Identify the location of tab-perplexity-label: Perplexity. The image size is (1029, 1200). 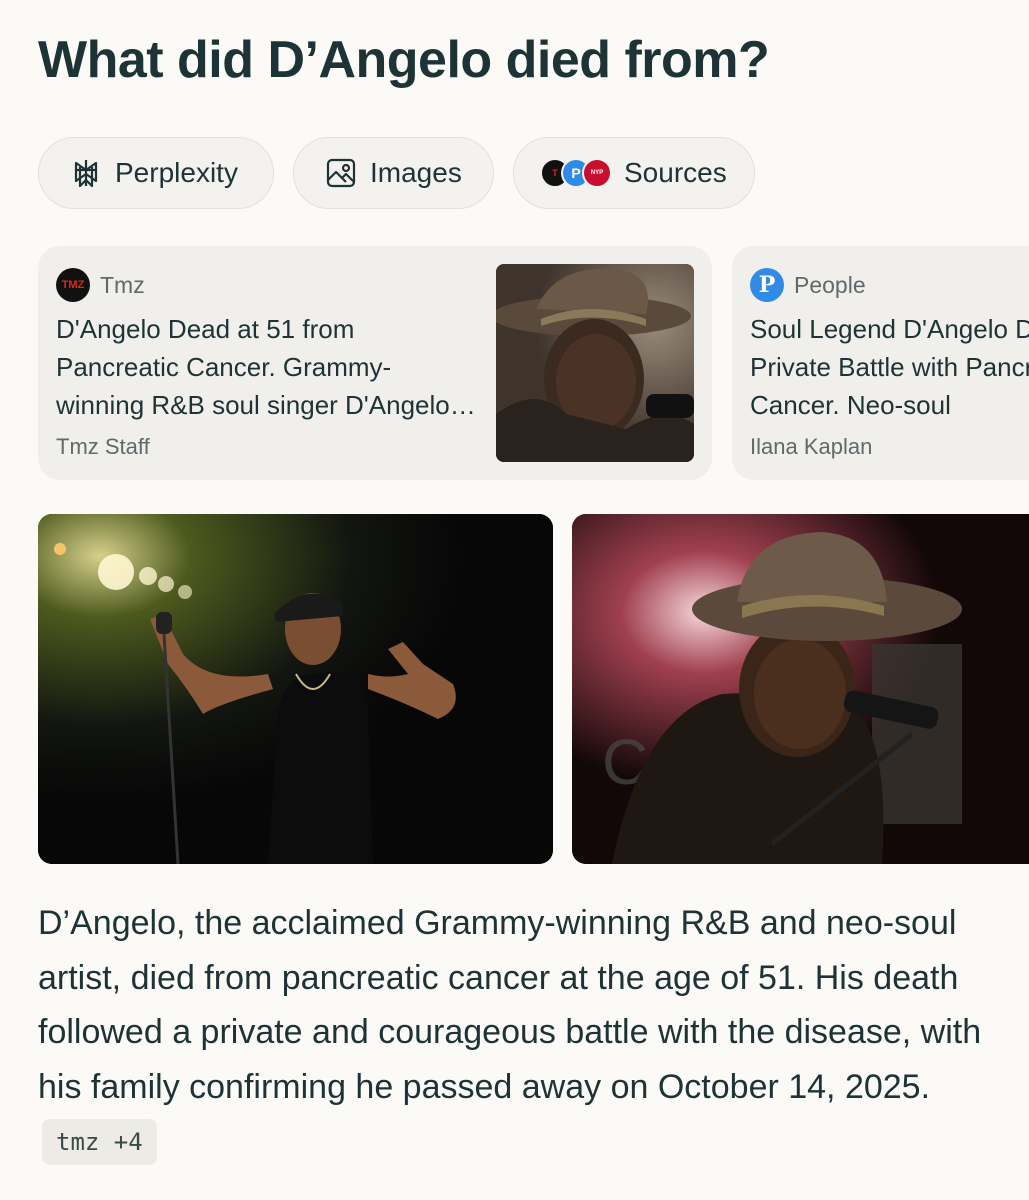
(176, 172).